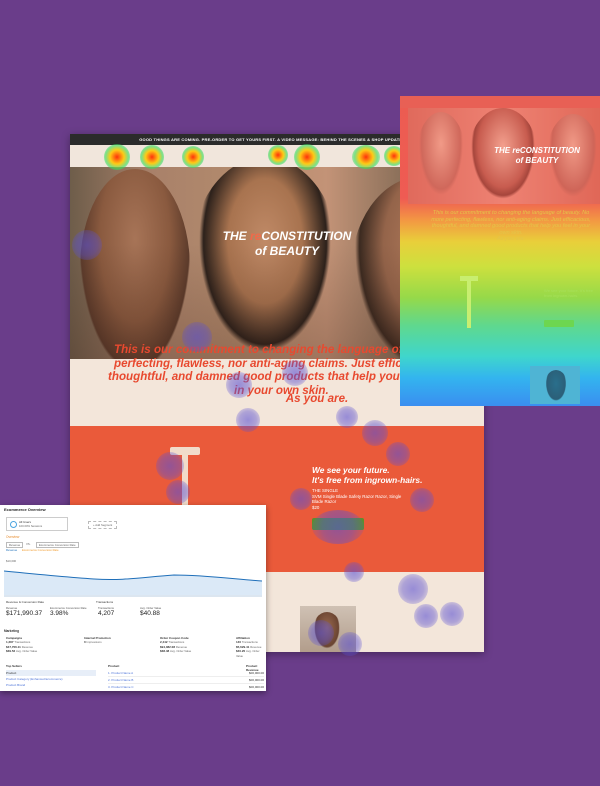  What do you see at coordinates (367, 480) in the screenshot?
I see `future-line2: It's free from ingrown-hairs.` at bounding box center [367, 480].